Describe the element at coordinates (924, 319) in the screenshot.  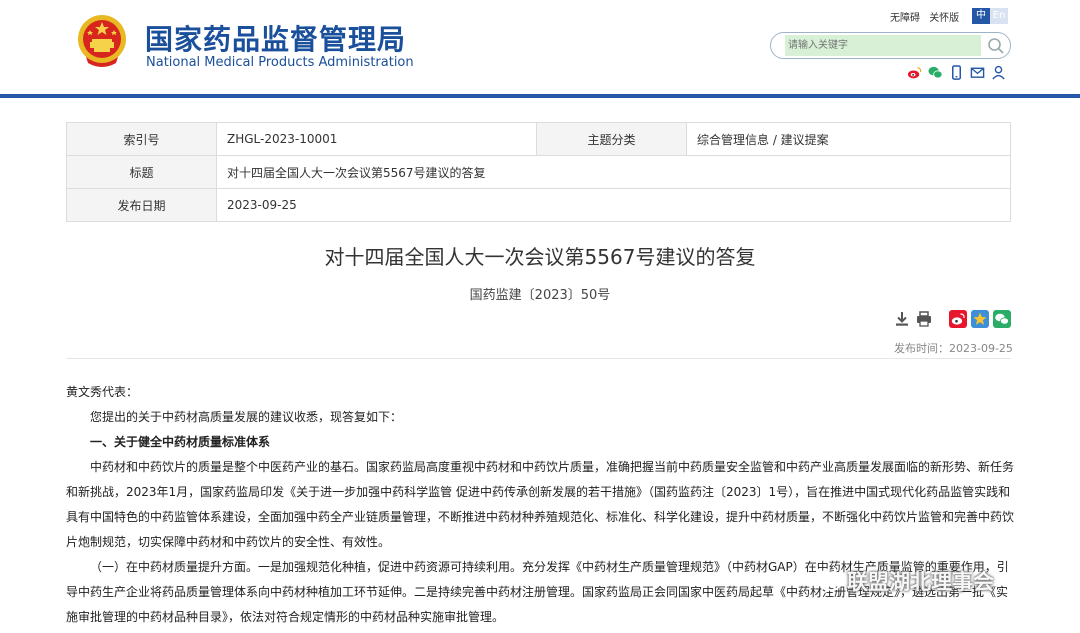
I see `print-icon` at that location.